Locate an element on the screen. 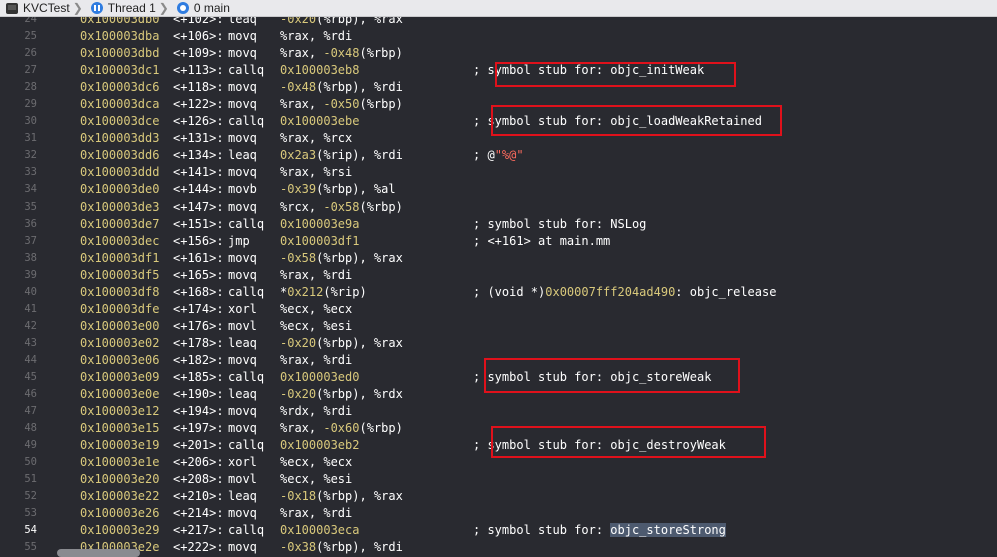  instruction-offset: <+168>: is located at coordinates (198, 291).